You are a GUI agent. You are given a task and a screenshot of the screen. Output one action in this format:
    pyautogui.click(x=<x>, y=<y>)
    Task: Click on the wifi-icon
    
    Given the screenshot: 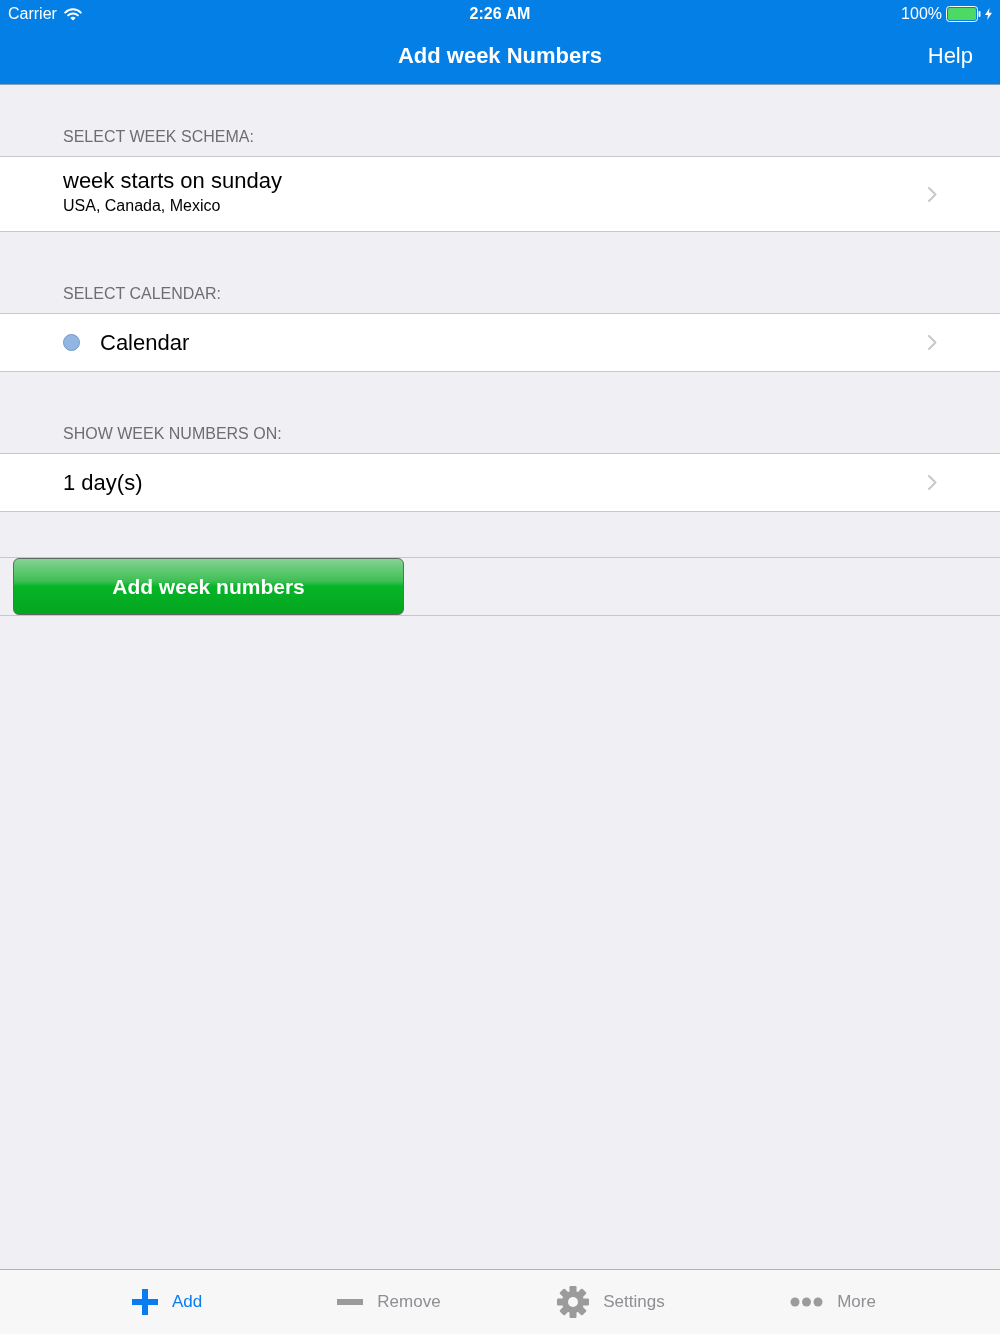 What is the action you would take?
    pyautogui.click(x=72, y=14)
    